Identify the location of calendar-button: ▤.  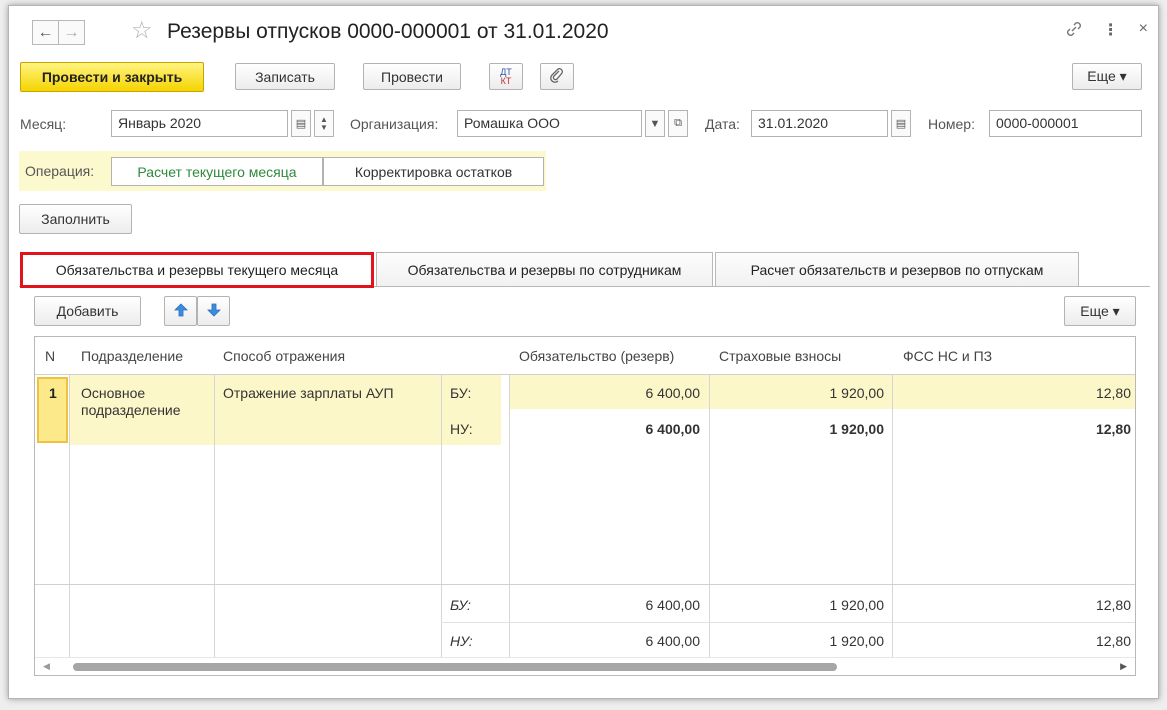
(301, 123).